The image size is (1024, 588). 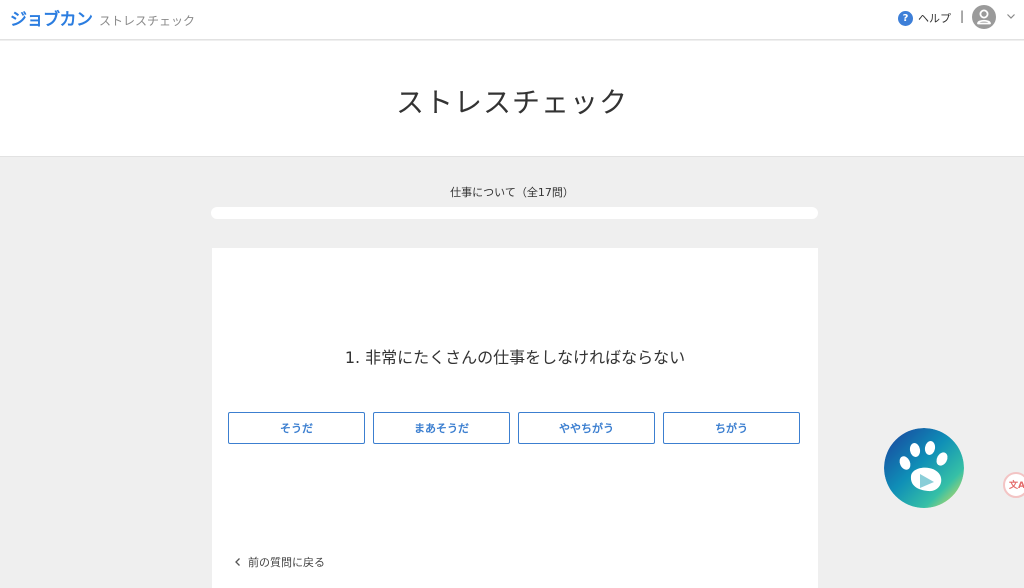 I want to click on help-link: ? ヘルプ, so click(x=924, y=18).